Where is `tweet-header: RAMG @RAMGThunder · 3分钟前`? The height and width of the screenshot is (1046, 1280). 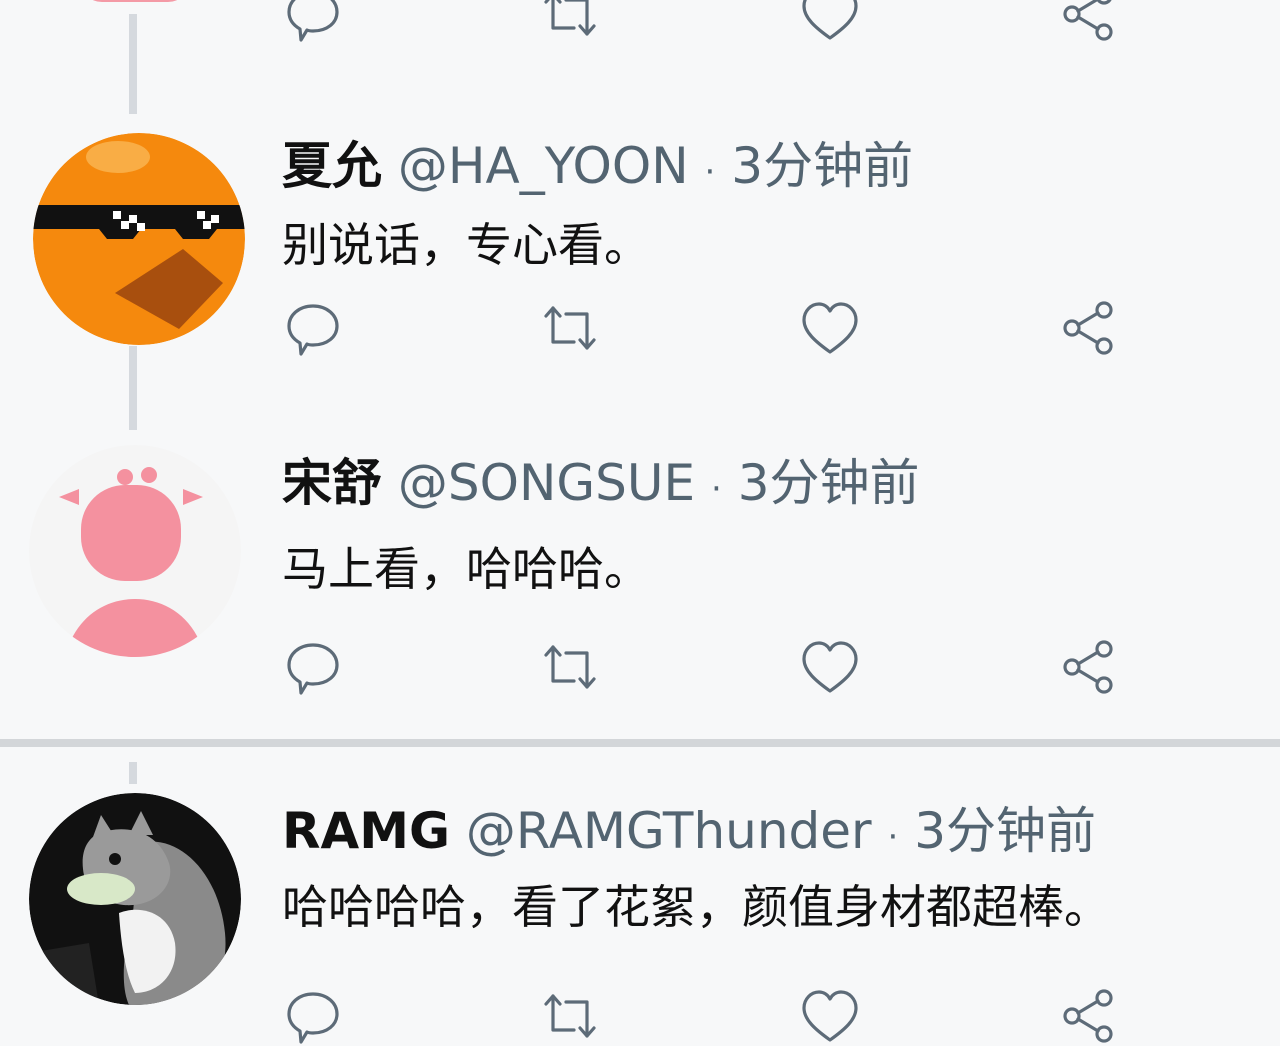 tweet-header: RAMG @RAMGThunder · 3分钟前 is located at coordinates (689, 831).